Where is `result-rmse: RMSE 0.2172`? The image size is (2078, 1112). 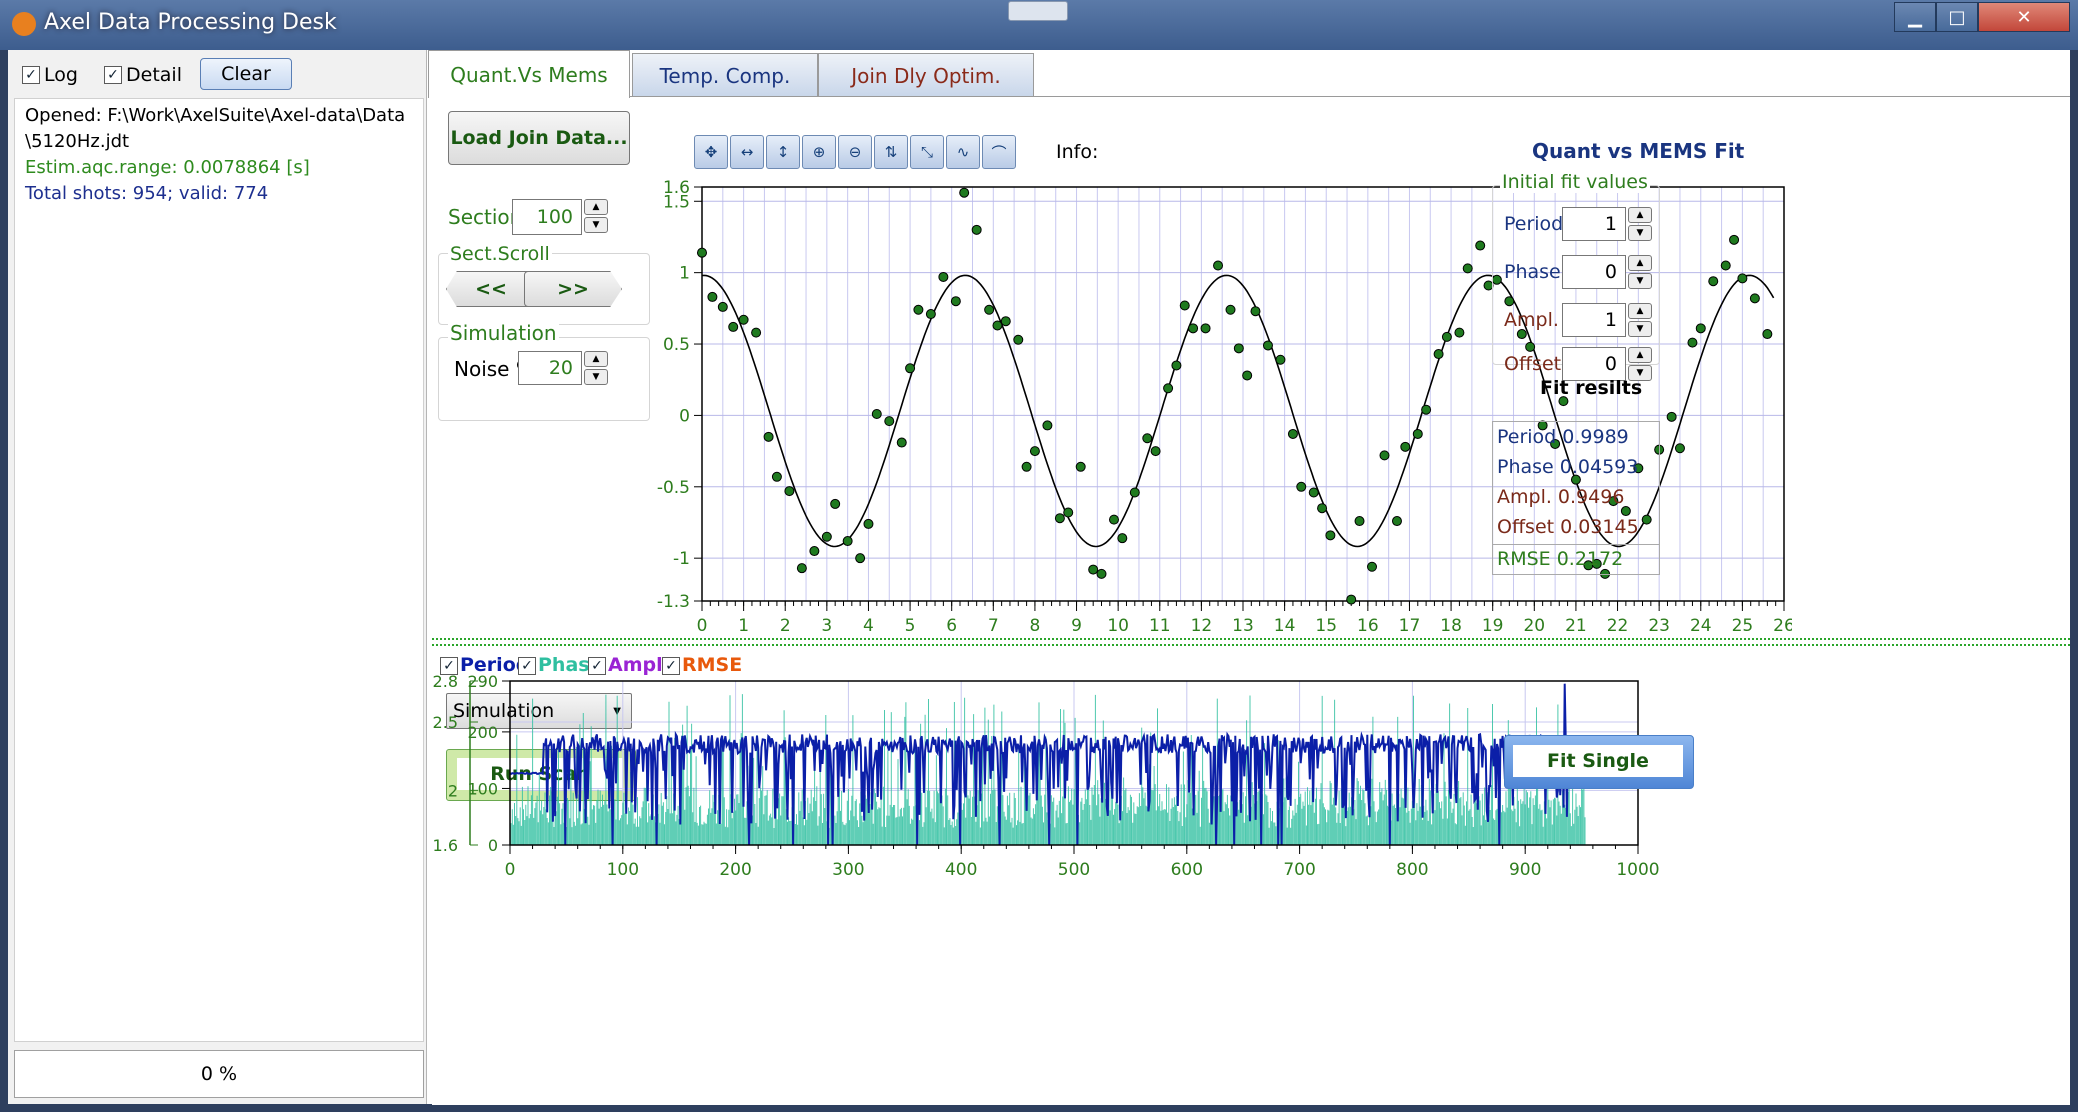 result-rmse: RMSE 0.2172 is located at coordinates (1560, 559).